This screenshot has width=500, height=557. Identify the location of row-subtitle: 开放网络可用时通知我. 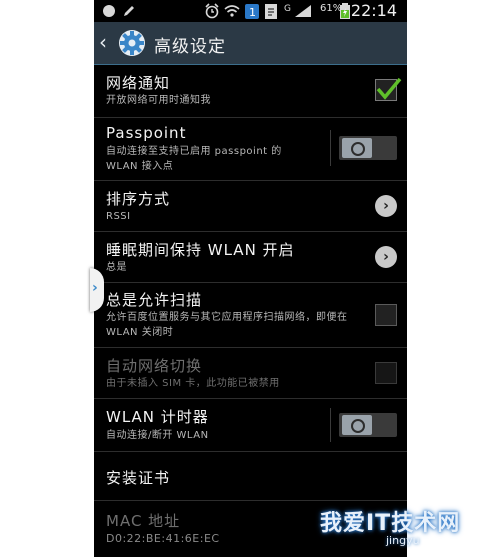
(158, 100).